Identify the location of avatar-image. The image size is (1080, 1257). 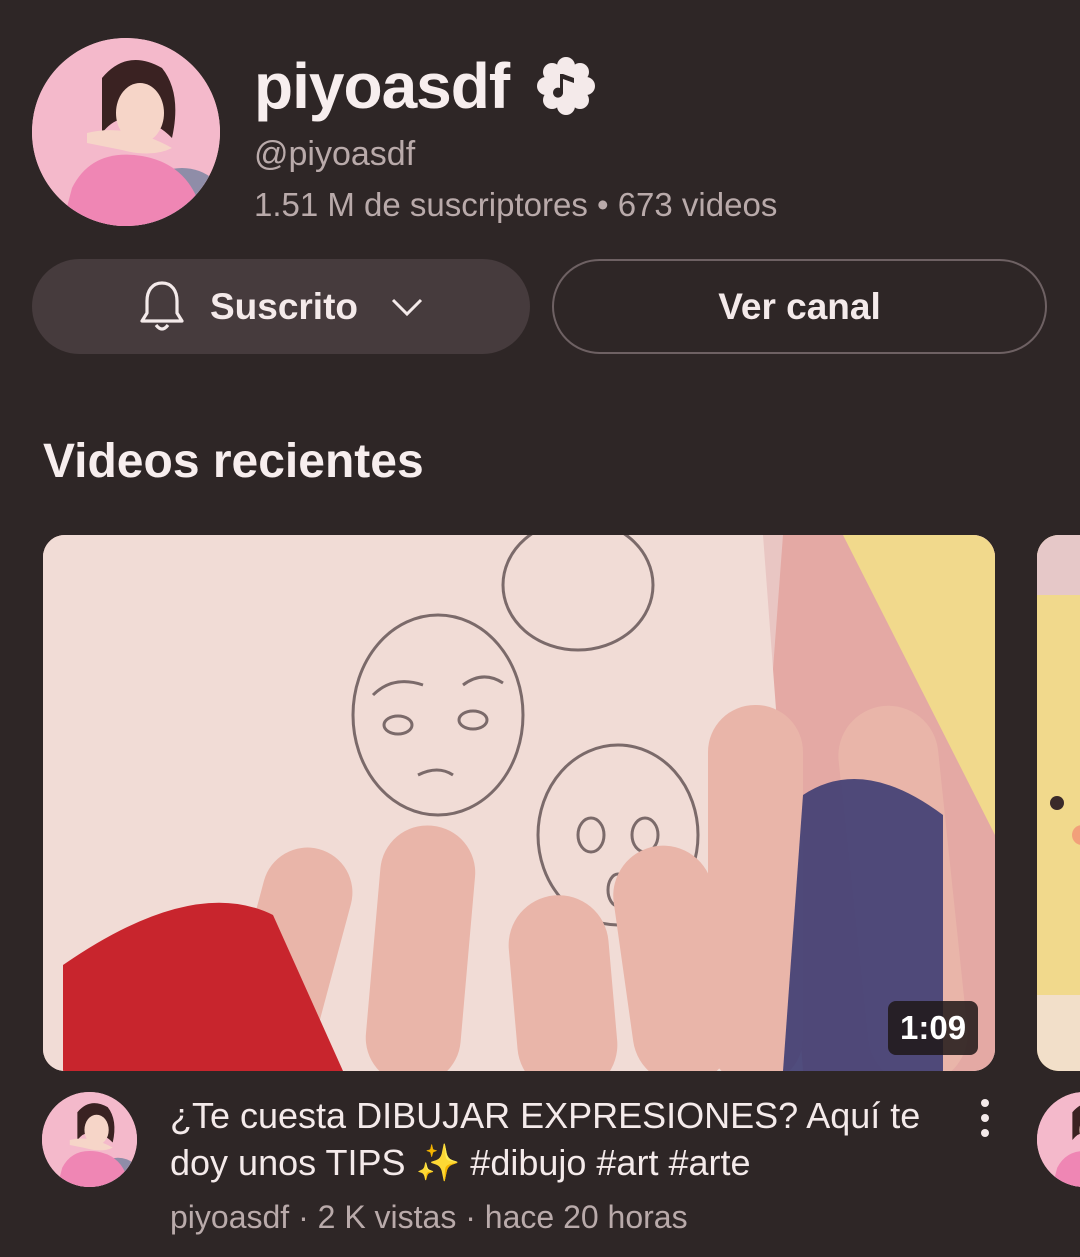
(126, 132).